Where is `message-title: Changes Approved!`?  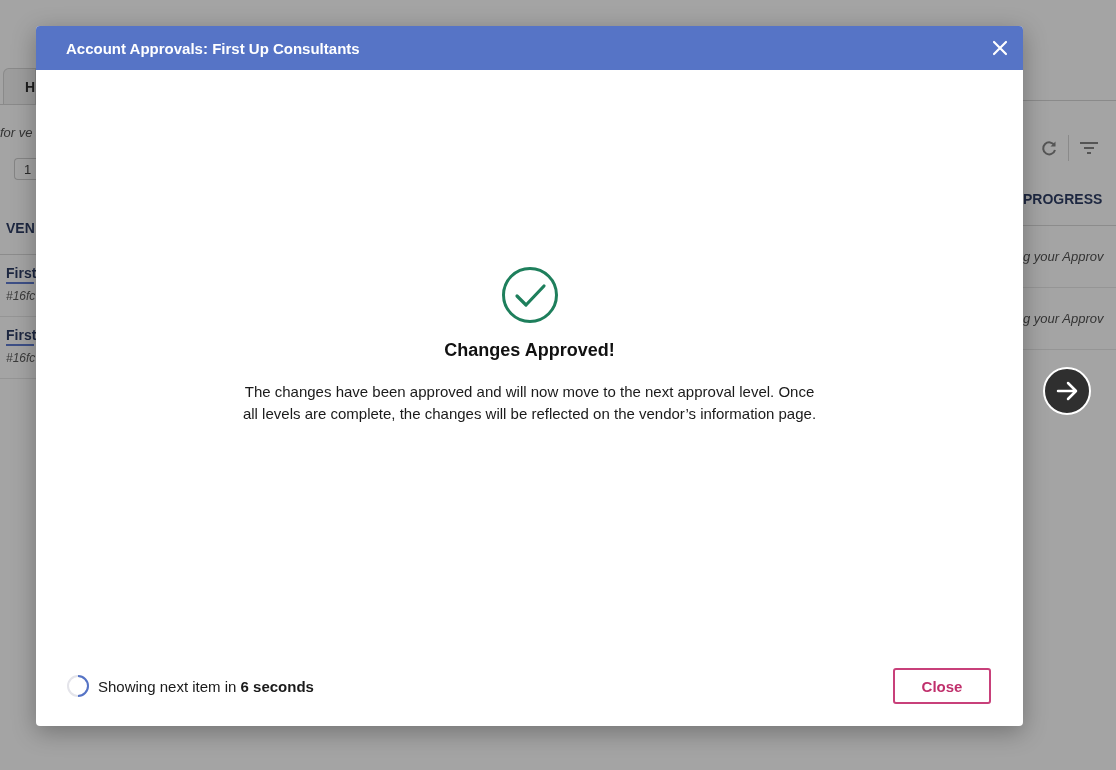
message-title: Changes Approved! is located at coordinates (529, 350).